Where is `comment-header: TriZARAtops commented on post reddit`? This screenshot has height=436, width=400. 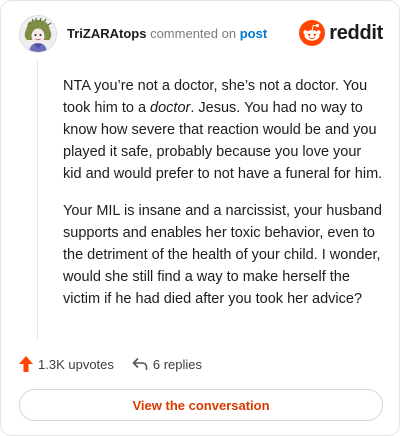 comment-header: TriZARAtops commented on post reddit is located at coordinates (201, 34).